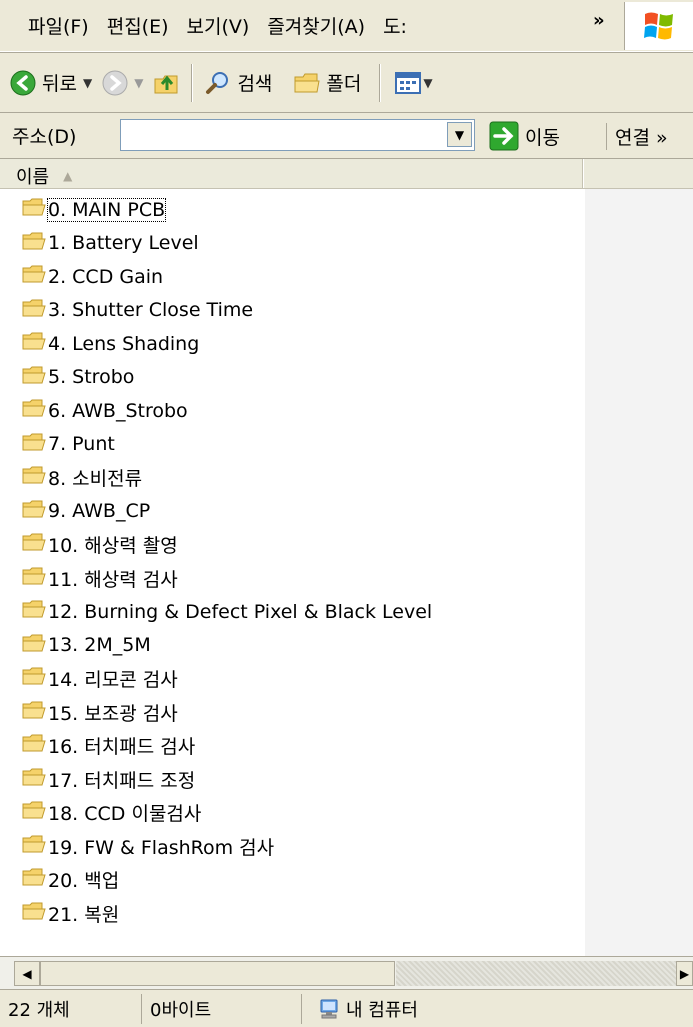 The width and height of the screenshot is (693, 1027). What do you see at coordinates (167, 83) in the screenshot?
I see `up-folder-button` at bounding box center [167, 83].